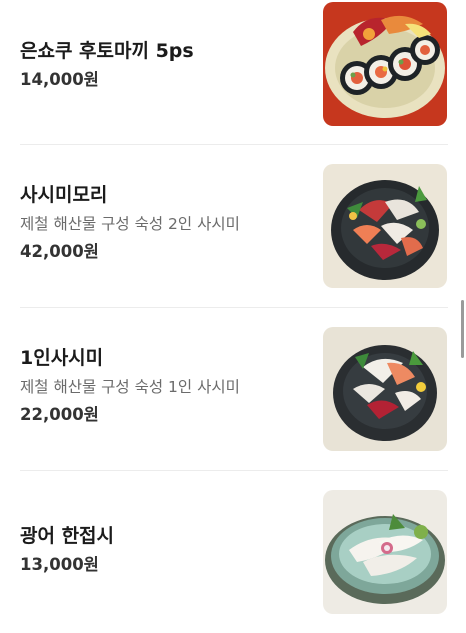 The height and width of the screenshot is (633, 466). I want to click on menu-item-price: 13,000원, so click(59, 564).